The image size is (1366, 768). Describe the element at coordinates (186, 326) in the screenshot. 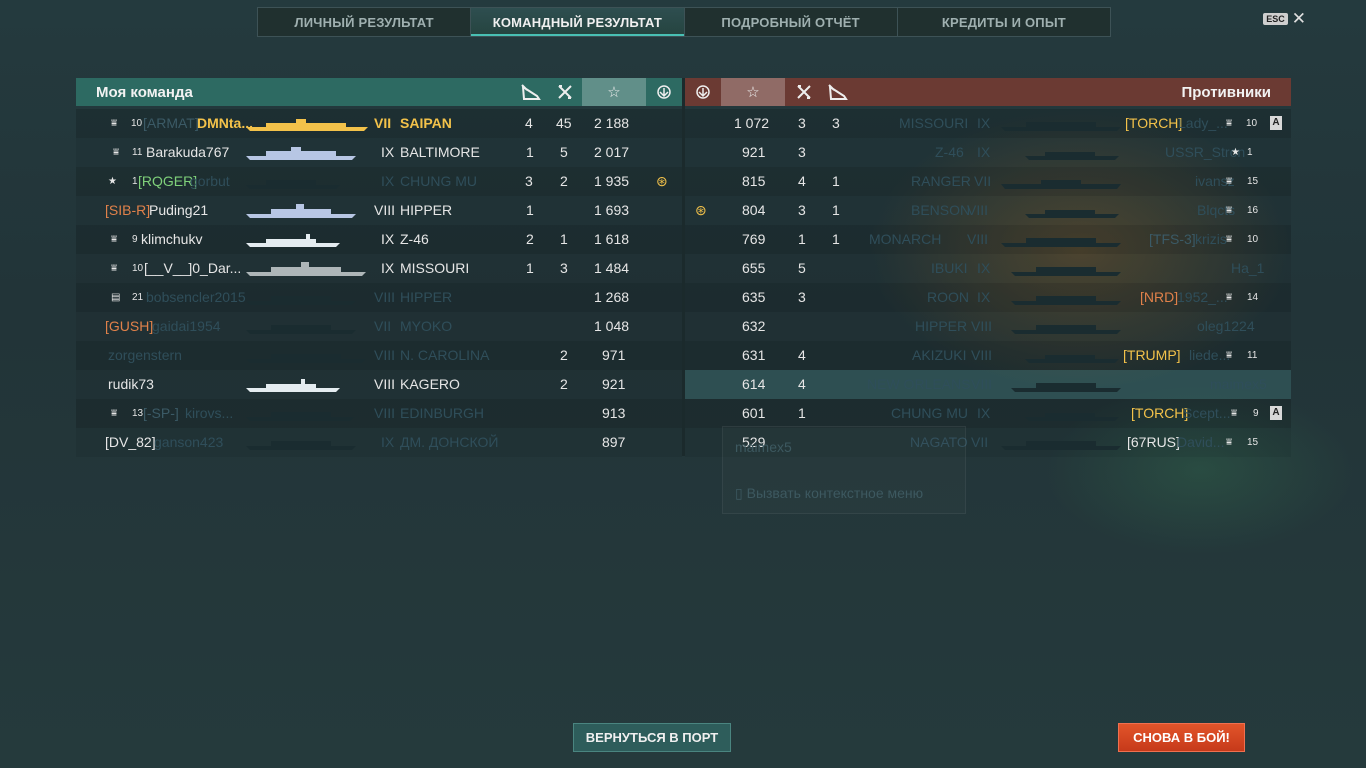

I see `player-name: gaidai1954` at that location.